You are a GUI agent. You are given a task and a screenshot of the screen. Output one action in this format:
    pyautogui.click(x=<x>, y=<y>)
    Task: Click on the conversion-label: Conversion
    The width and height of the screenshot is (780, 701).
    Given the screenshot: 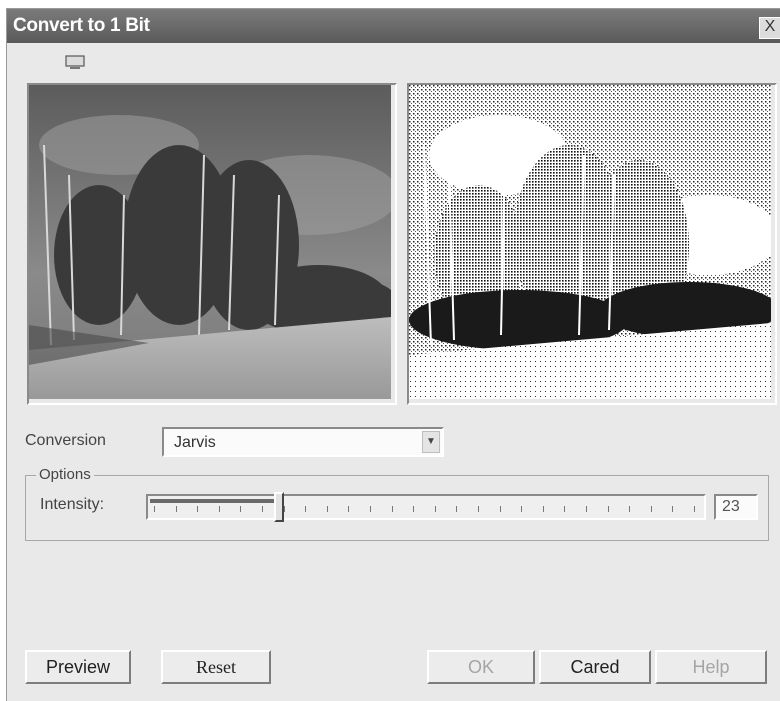 What is the action you would take?
    pyautogui.click(x=65, y=440)
    